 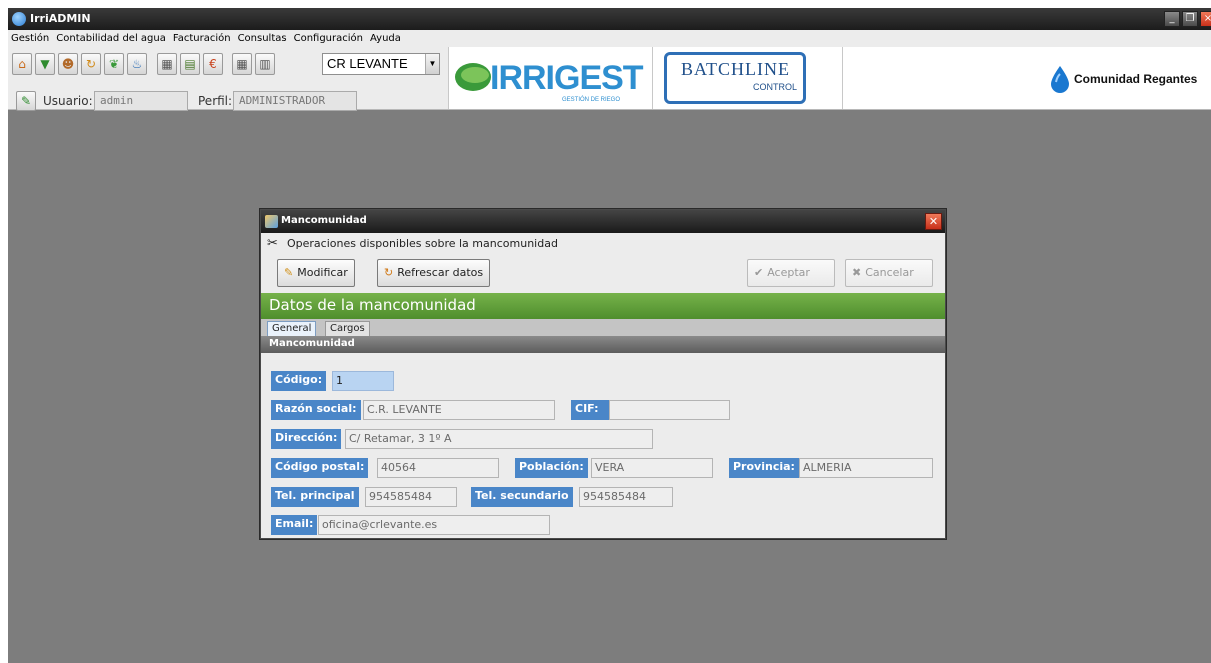 I want to click on calculator-icon: ▦, so click(x=167, y=64).